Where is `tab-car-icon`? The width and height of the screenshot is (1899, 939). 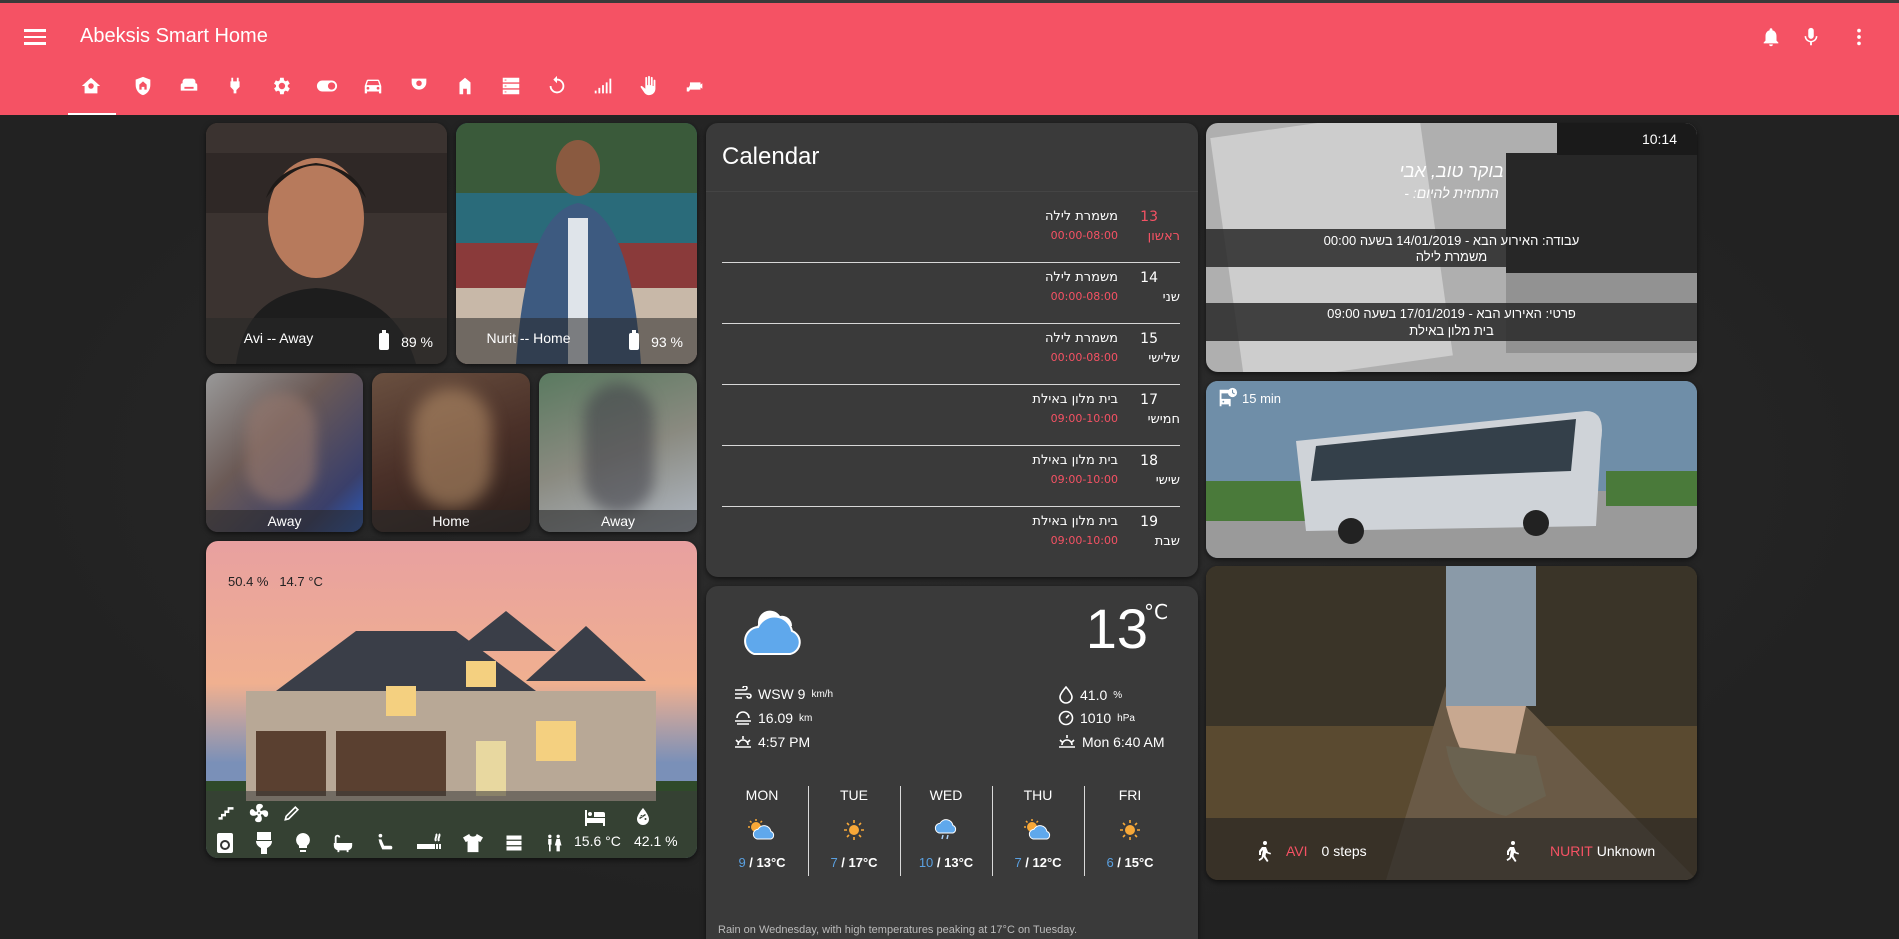
tab-car-icon is located at coordinates (373, 95).